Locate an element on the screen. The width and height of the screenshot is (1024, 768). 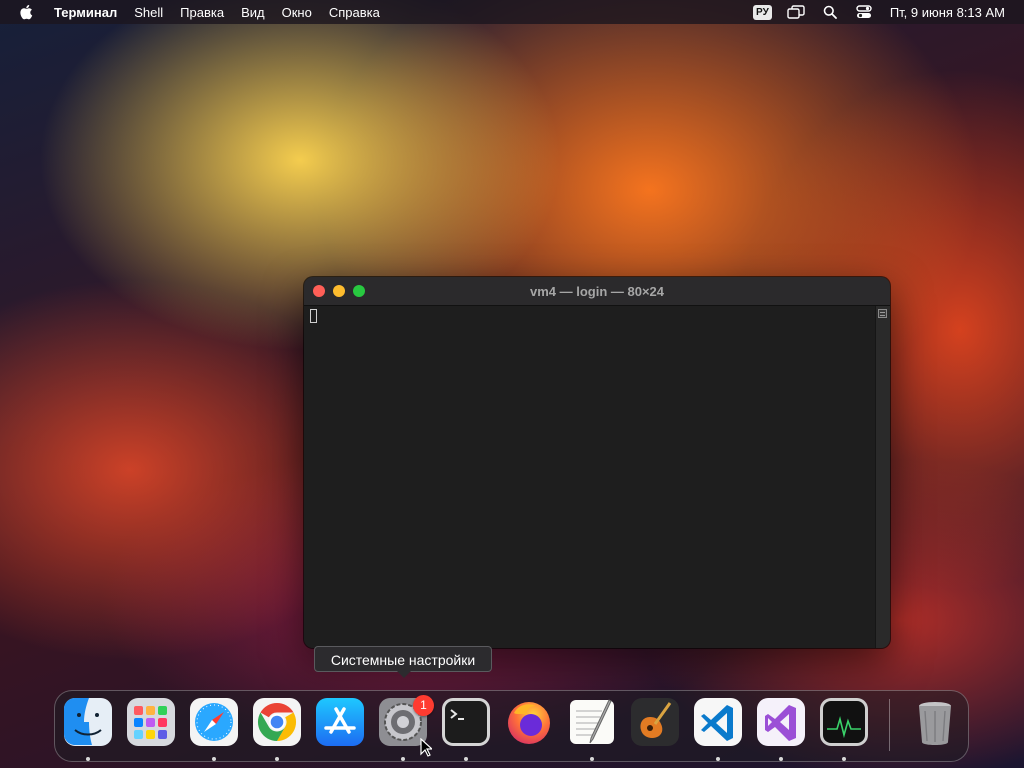
menu-bar-clock: Пт, 9 июня 8:13 AM is located at coordinates (947, 12).